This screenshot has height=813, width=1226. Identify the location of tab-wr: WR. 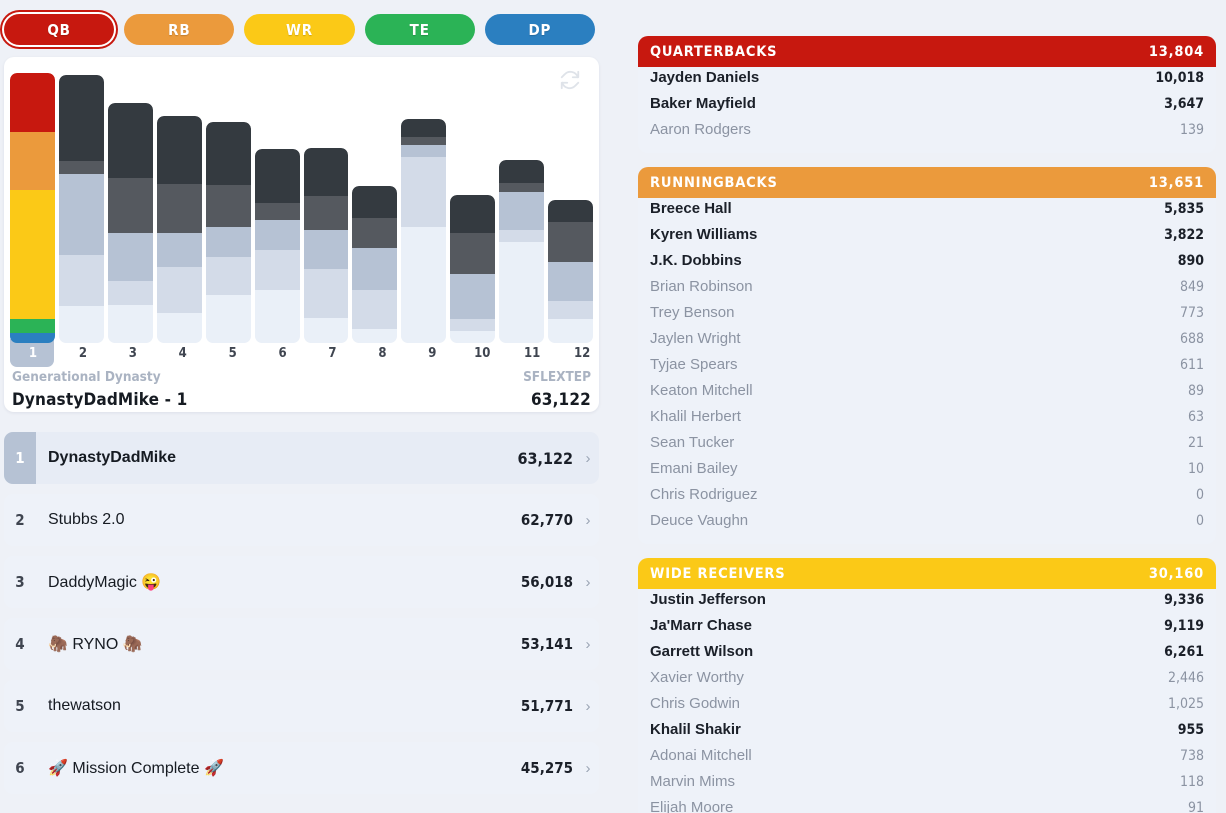
(299, 29).